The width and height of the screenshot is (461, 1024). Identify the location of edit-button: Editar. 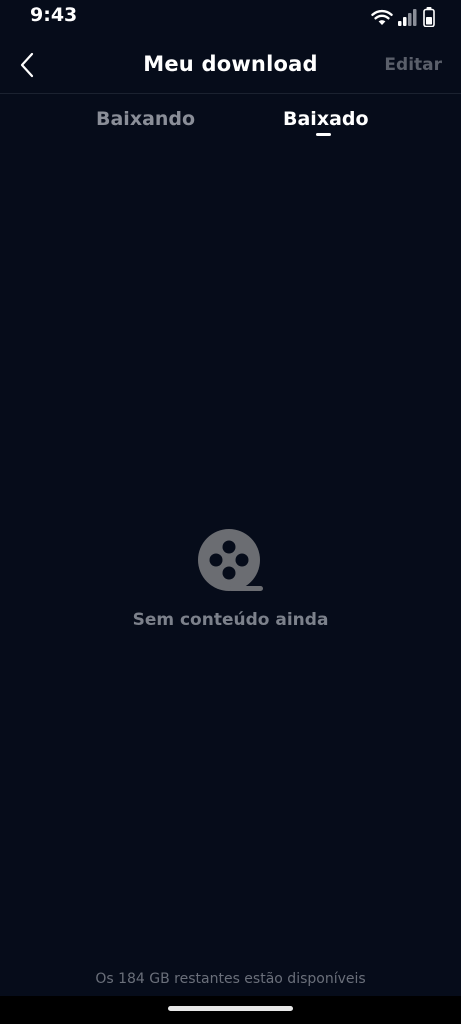
(413, 65).